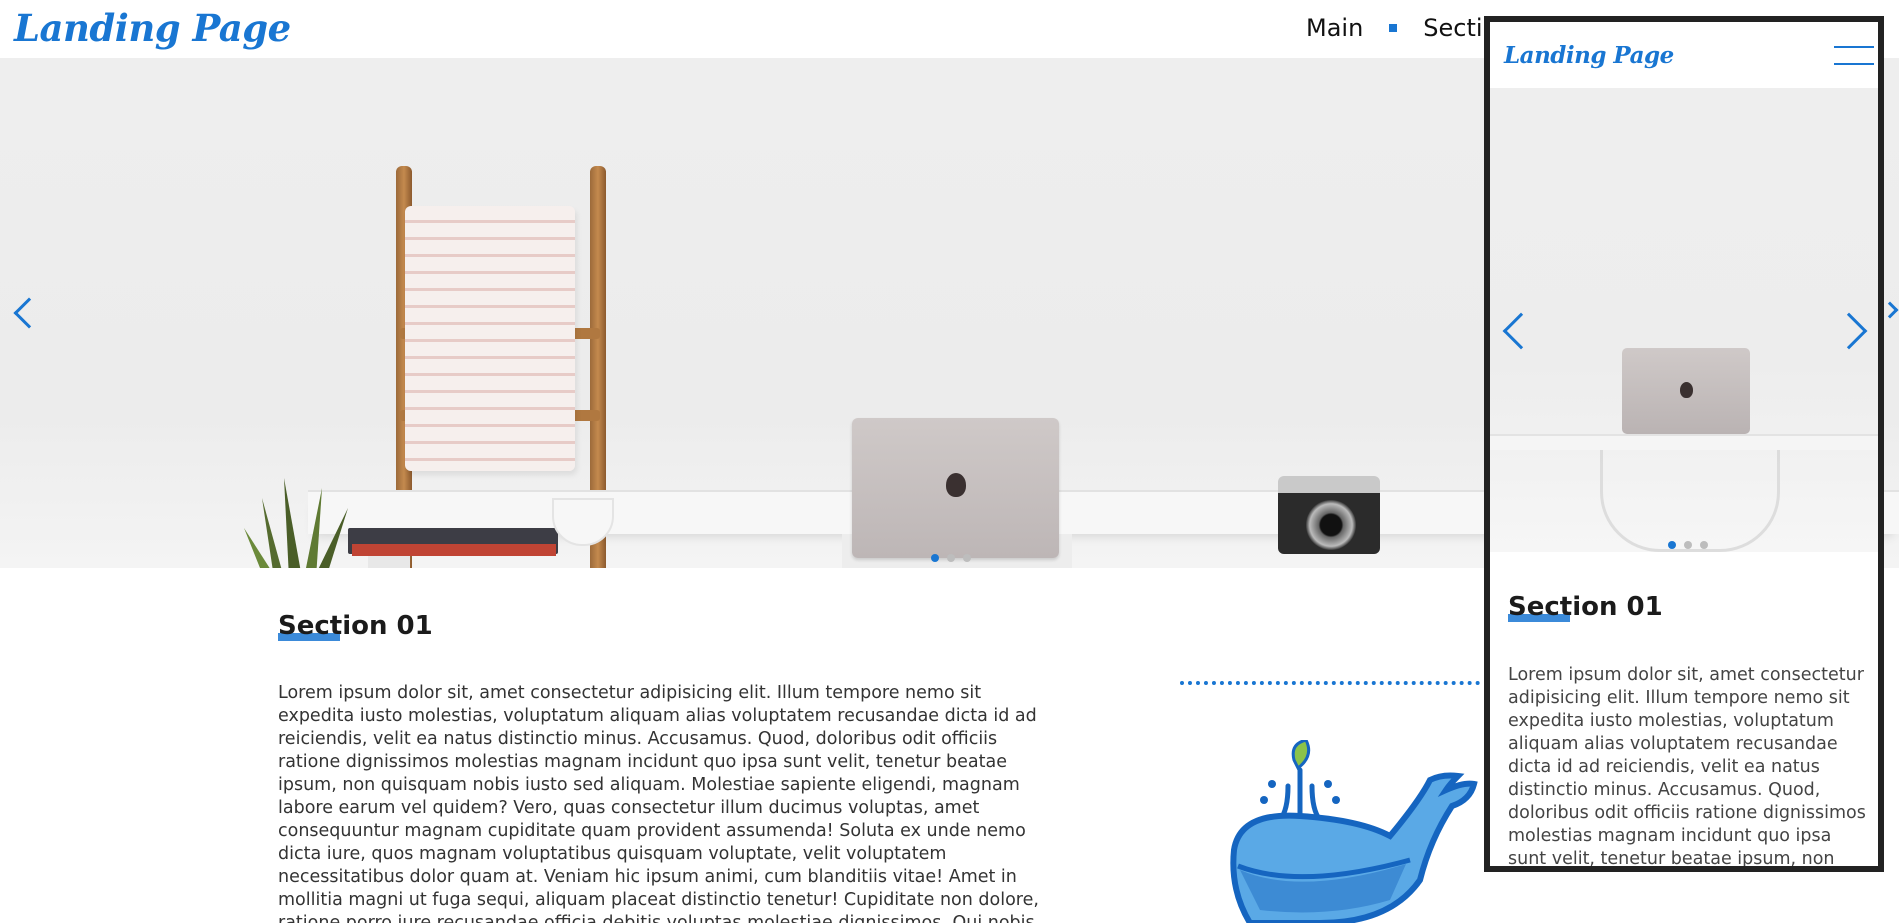 The height and width of the screenshot is (923, 1899). I want to click on mobile-laptop-image, so click(1686, 391).